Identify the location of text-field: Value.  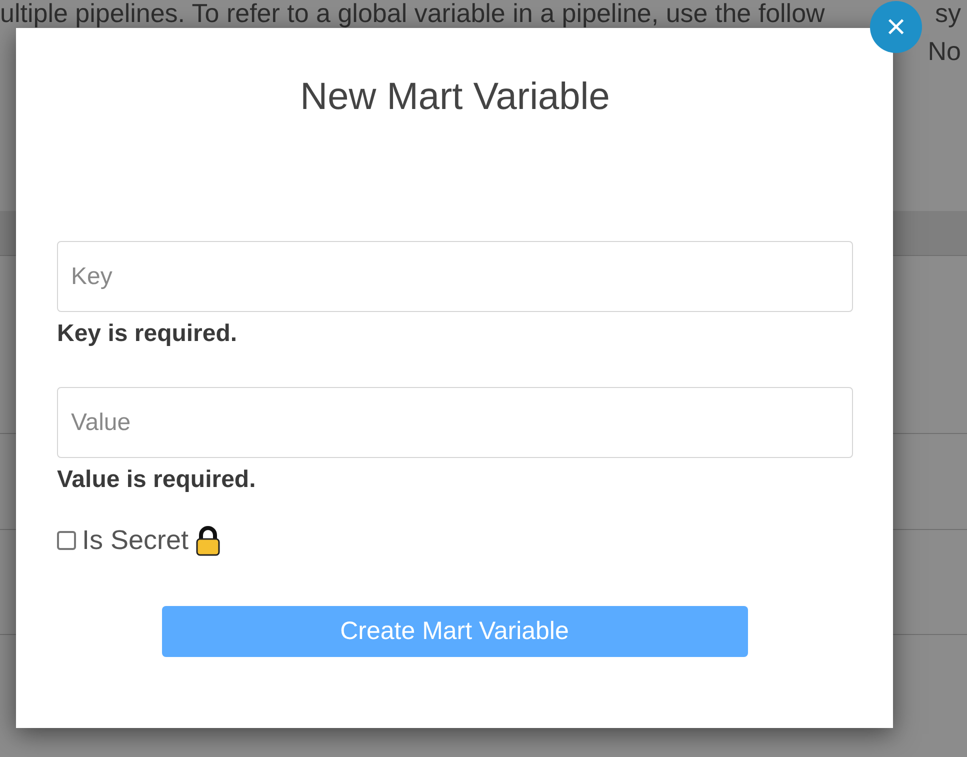
(455, 422).